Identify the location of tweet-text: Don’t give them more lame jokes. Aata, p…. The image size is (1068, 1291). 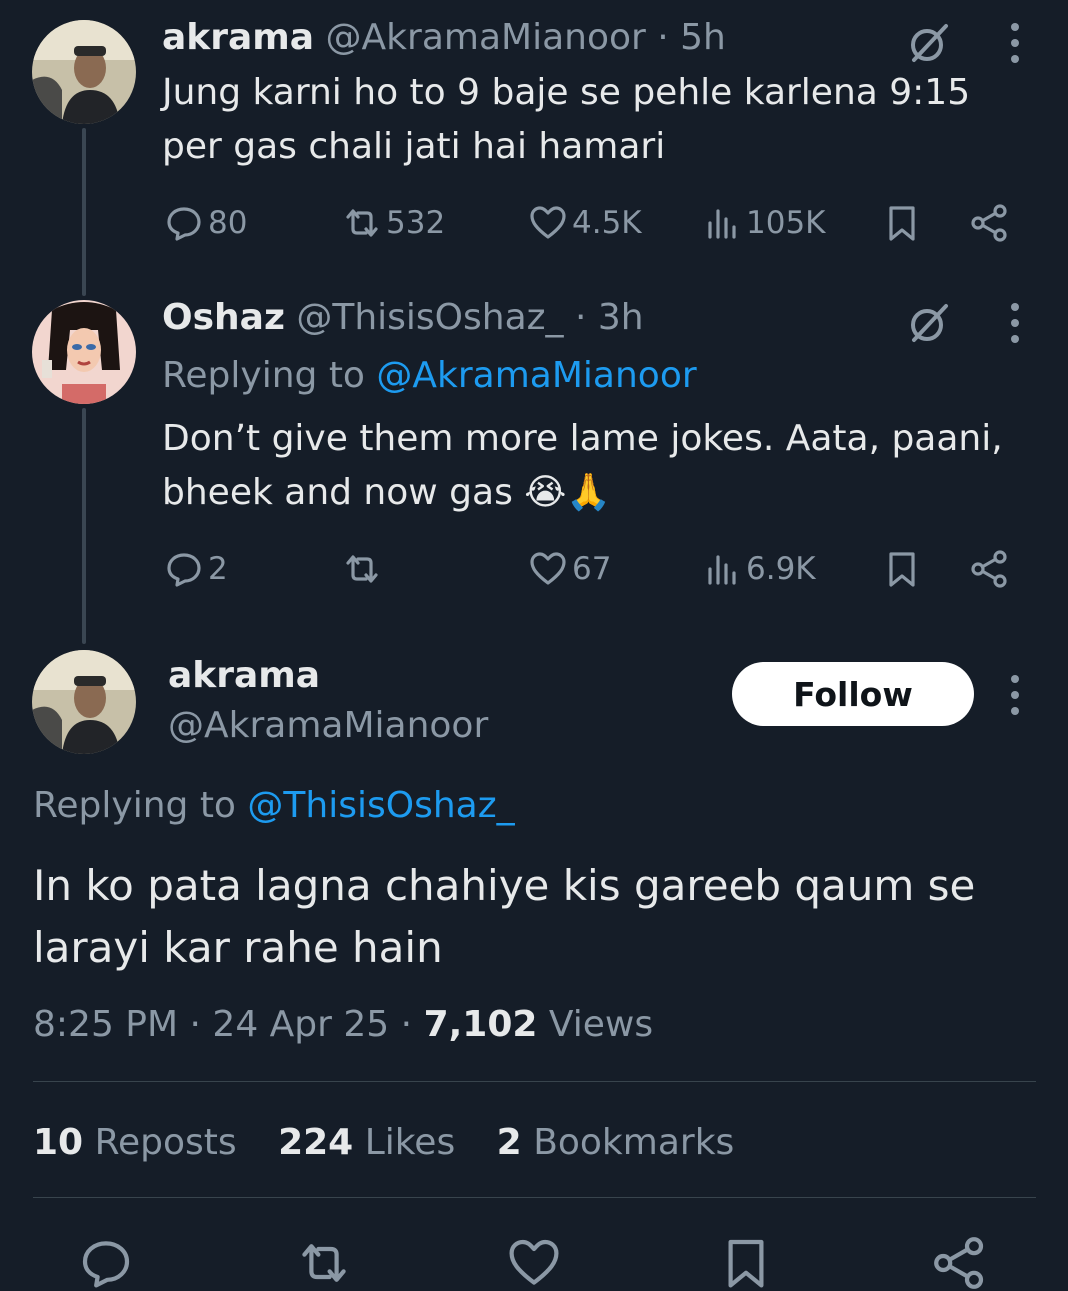
(607, 466).